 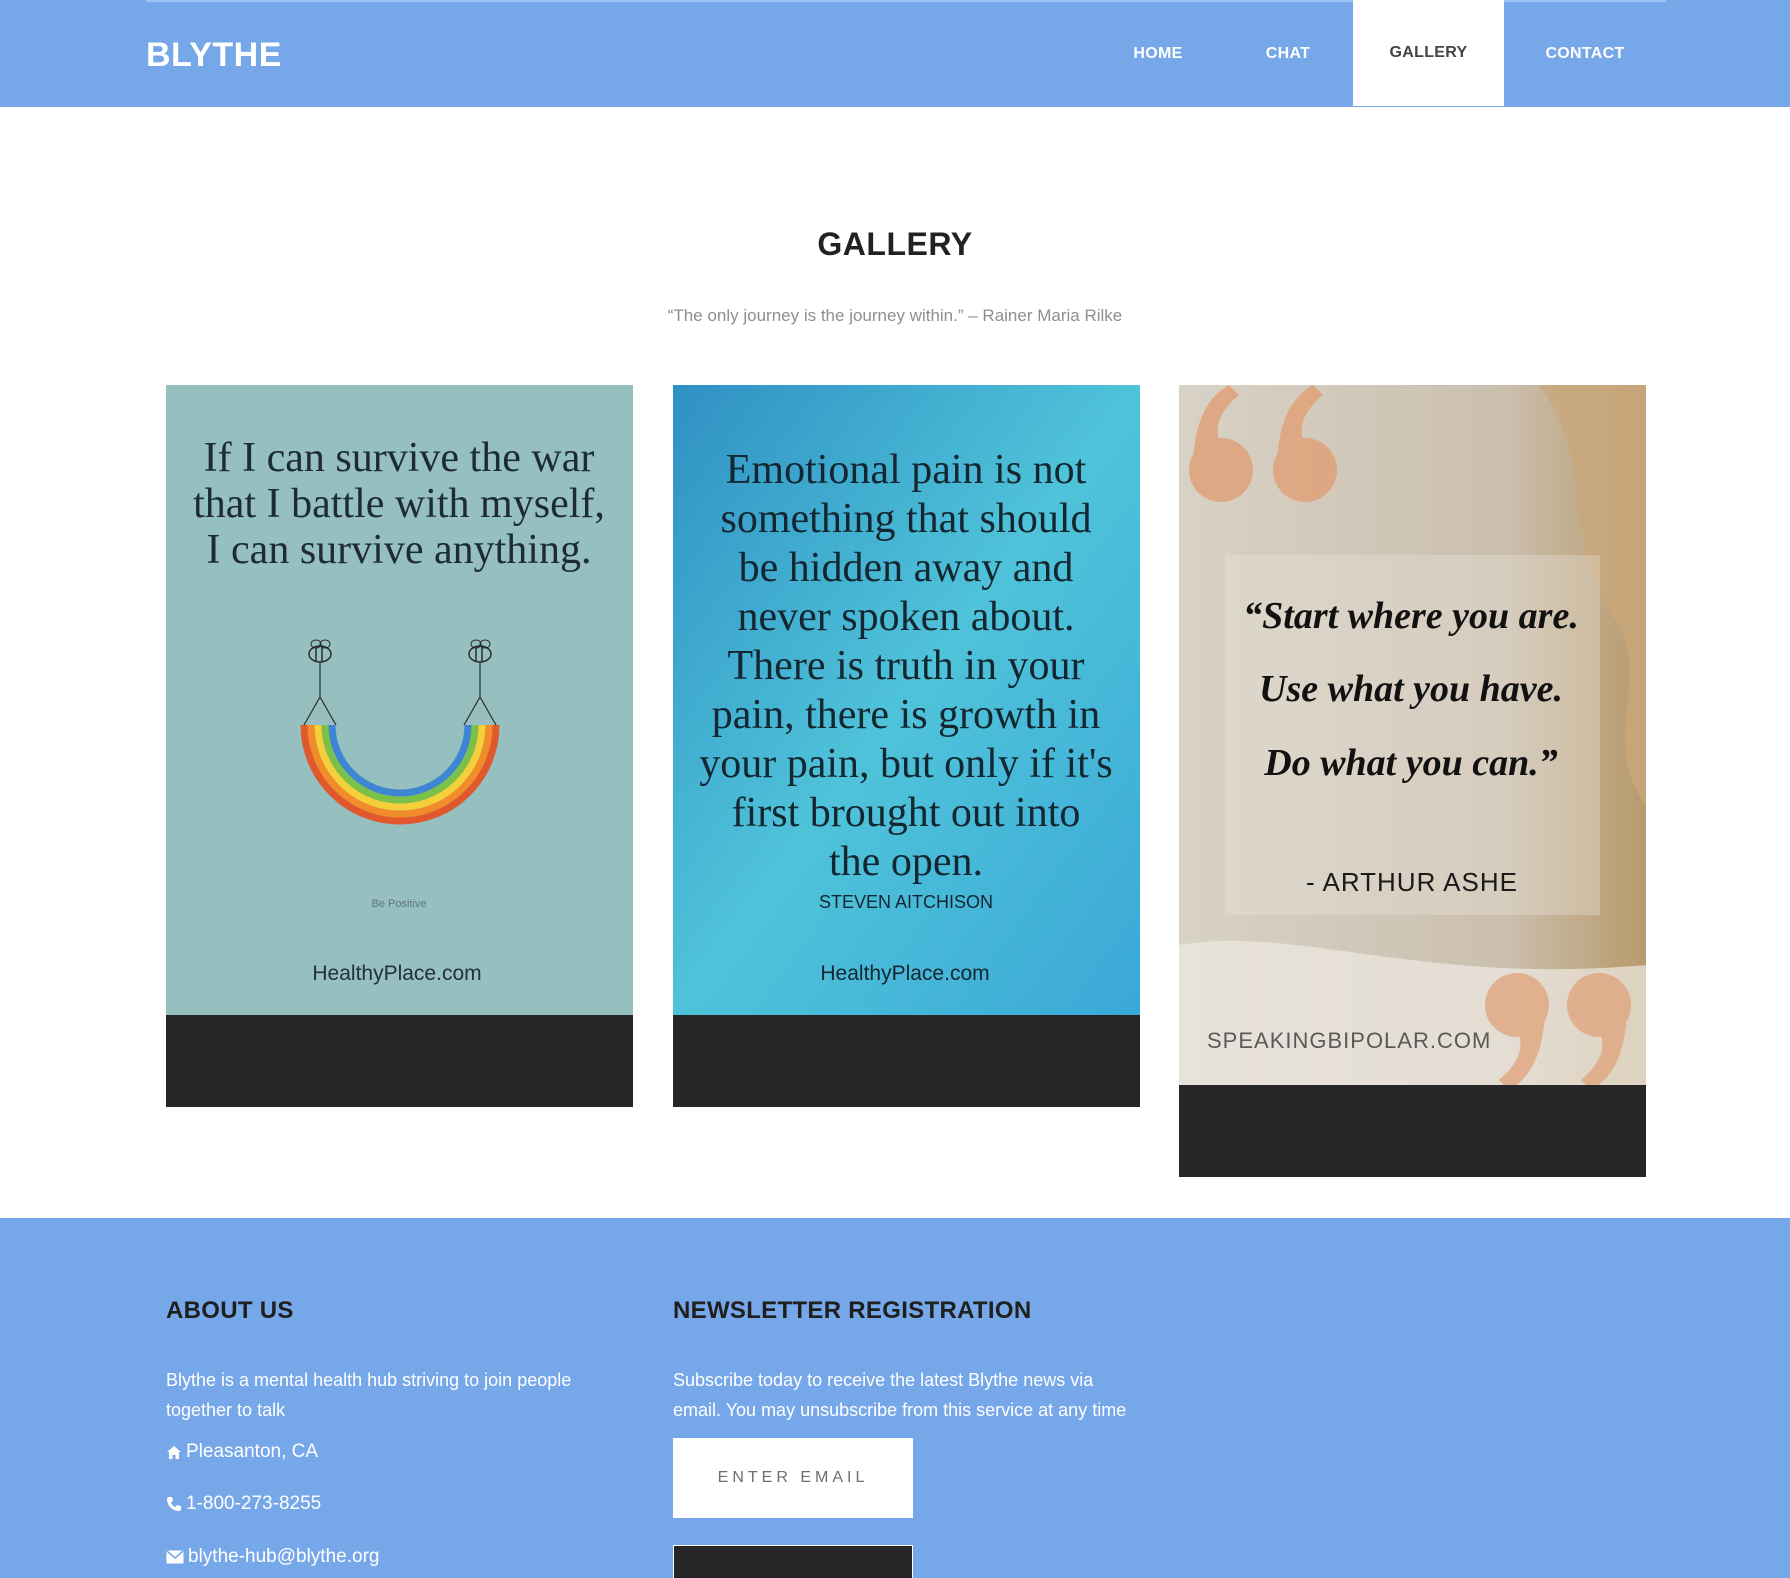 I want to click on email-line: blythe-hub@blythe.org, so click(x=272, y=1557).